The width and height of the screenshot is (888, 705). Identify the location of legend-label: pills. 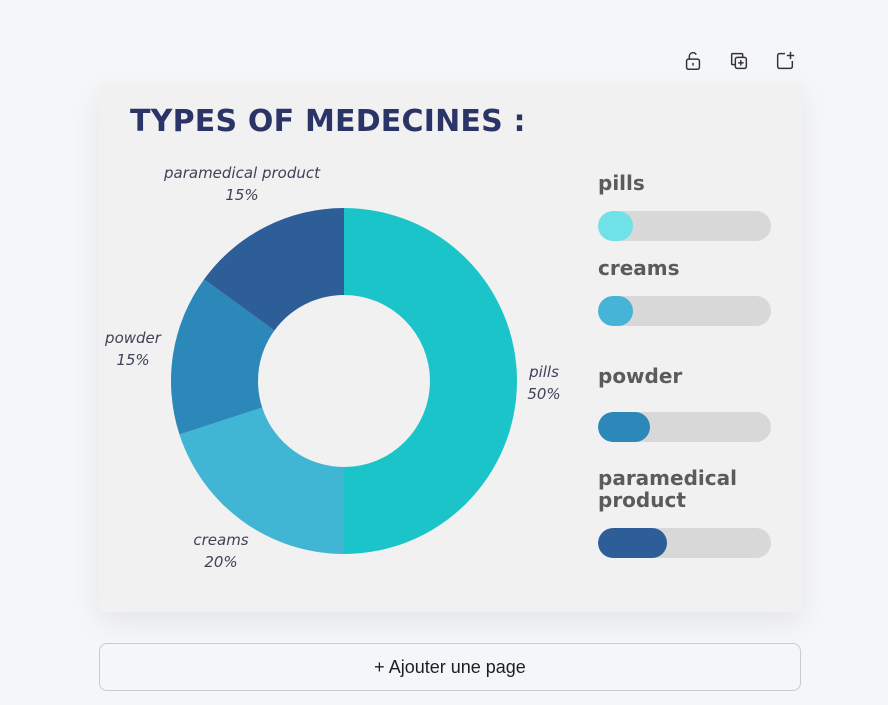
(621, 183).